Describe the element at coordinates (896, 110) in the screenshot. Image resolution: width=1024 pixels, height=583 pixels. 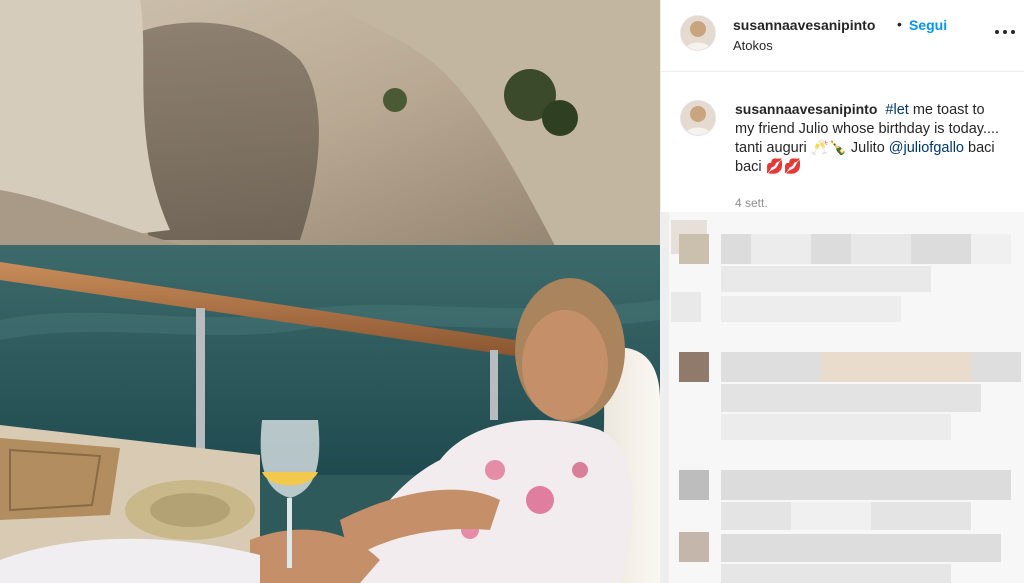
I see `hashtag-link: #let` at that location.